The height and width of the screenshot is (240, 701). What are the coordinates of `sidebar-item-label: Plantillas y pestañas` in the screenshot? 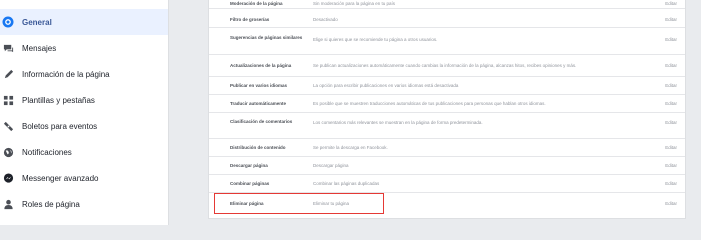 It's located at (58, 100).